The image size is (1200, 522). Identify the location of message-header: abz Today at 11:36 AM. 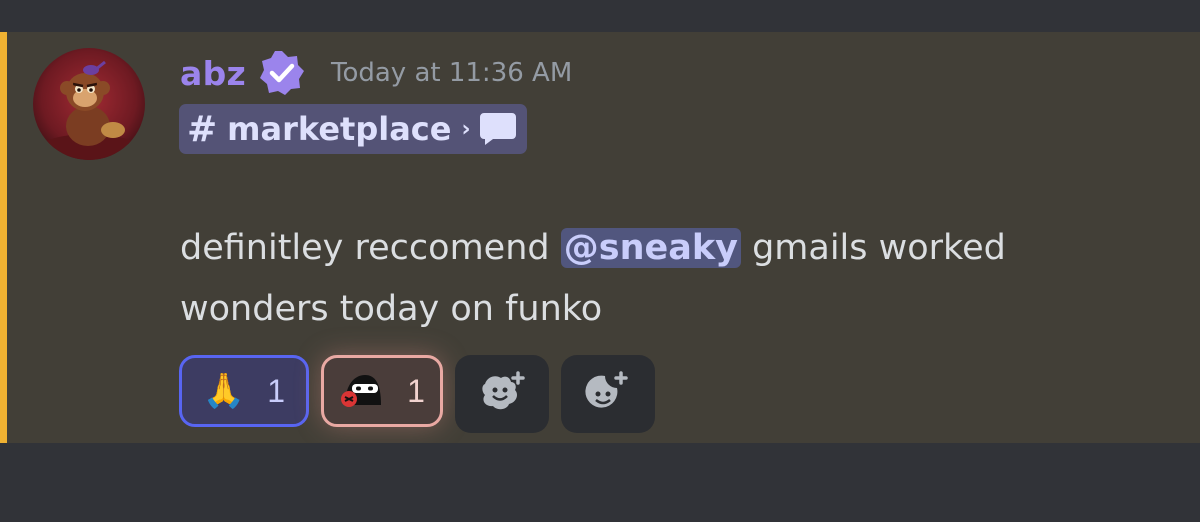
(376, 73).